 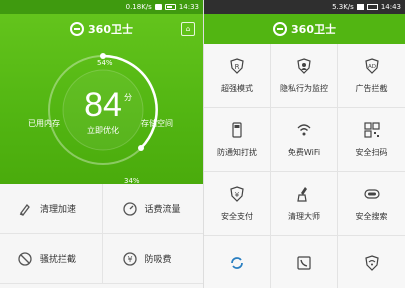 I want to click on wifi-shield-icon, so click(x=372, y=263).